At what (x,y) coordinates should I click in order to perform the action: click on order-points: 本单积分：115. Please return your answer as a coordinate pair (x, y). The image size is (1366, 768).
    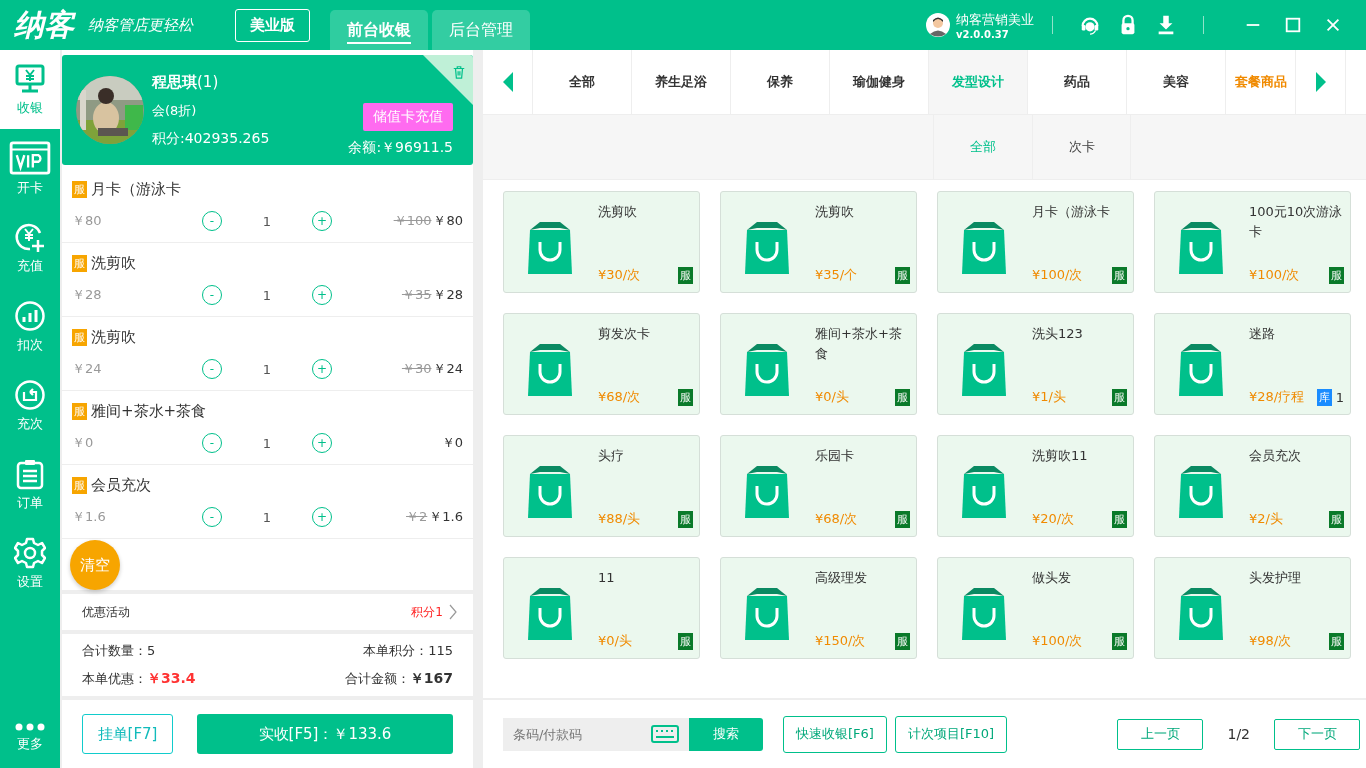
    Looking at the image, I should click on (408, 651).